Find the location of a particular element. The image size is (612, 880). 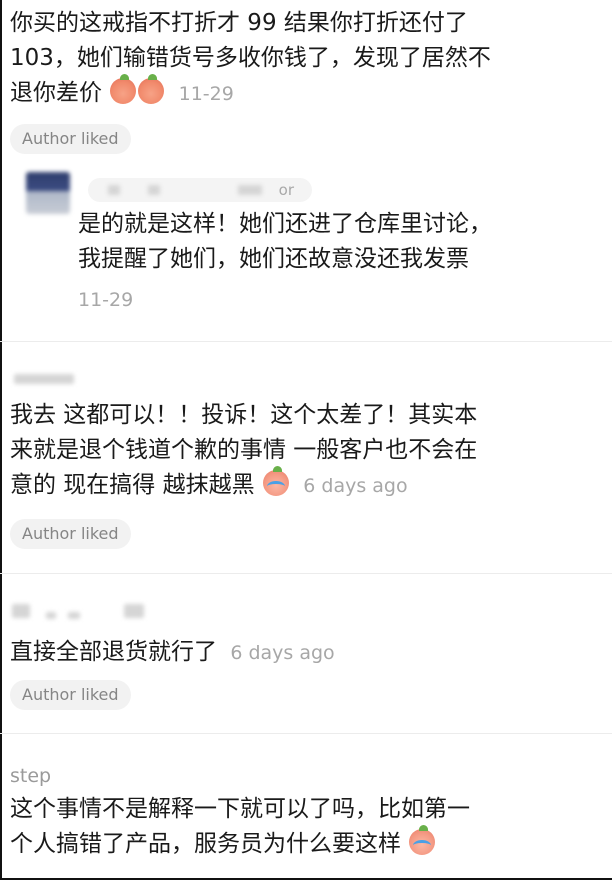

reply-time: 11-29 is located at coordinates (105, 300).